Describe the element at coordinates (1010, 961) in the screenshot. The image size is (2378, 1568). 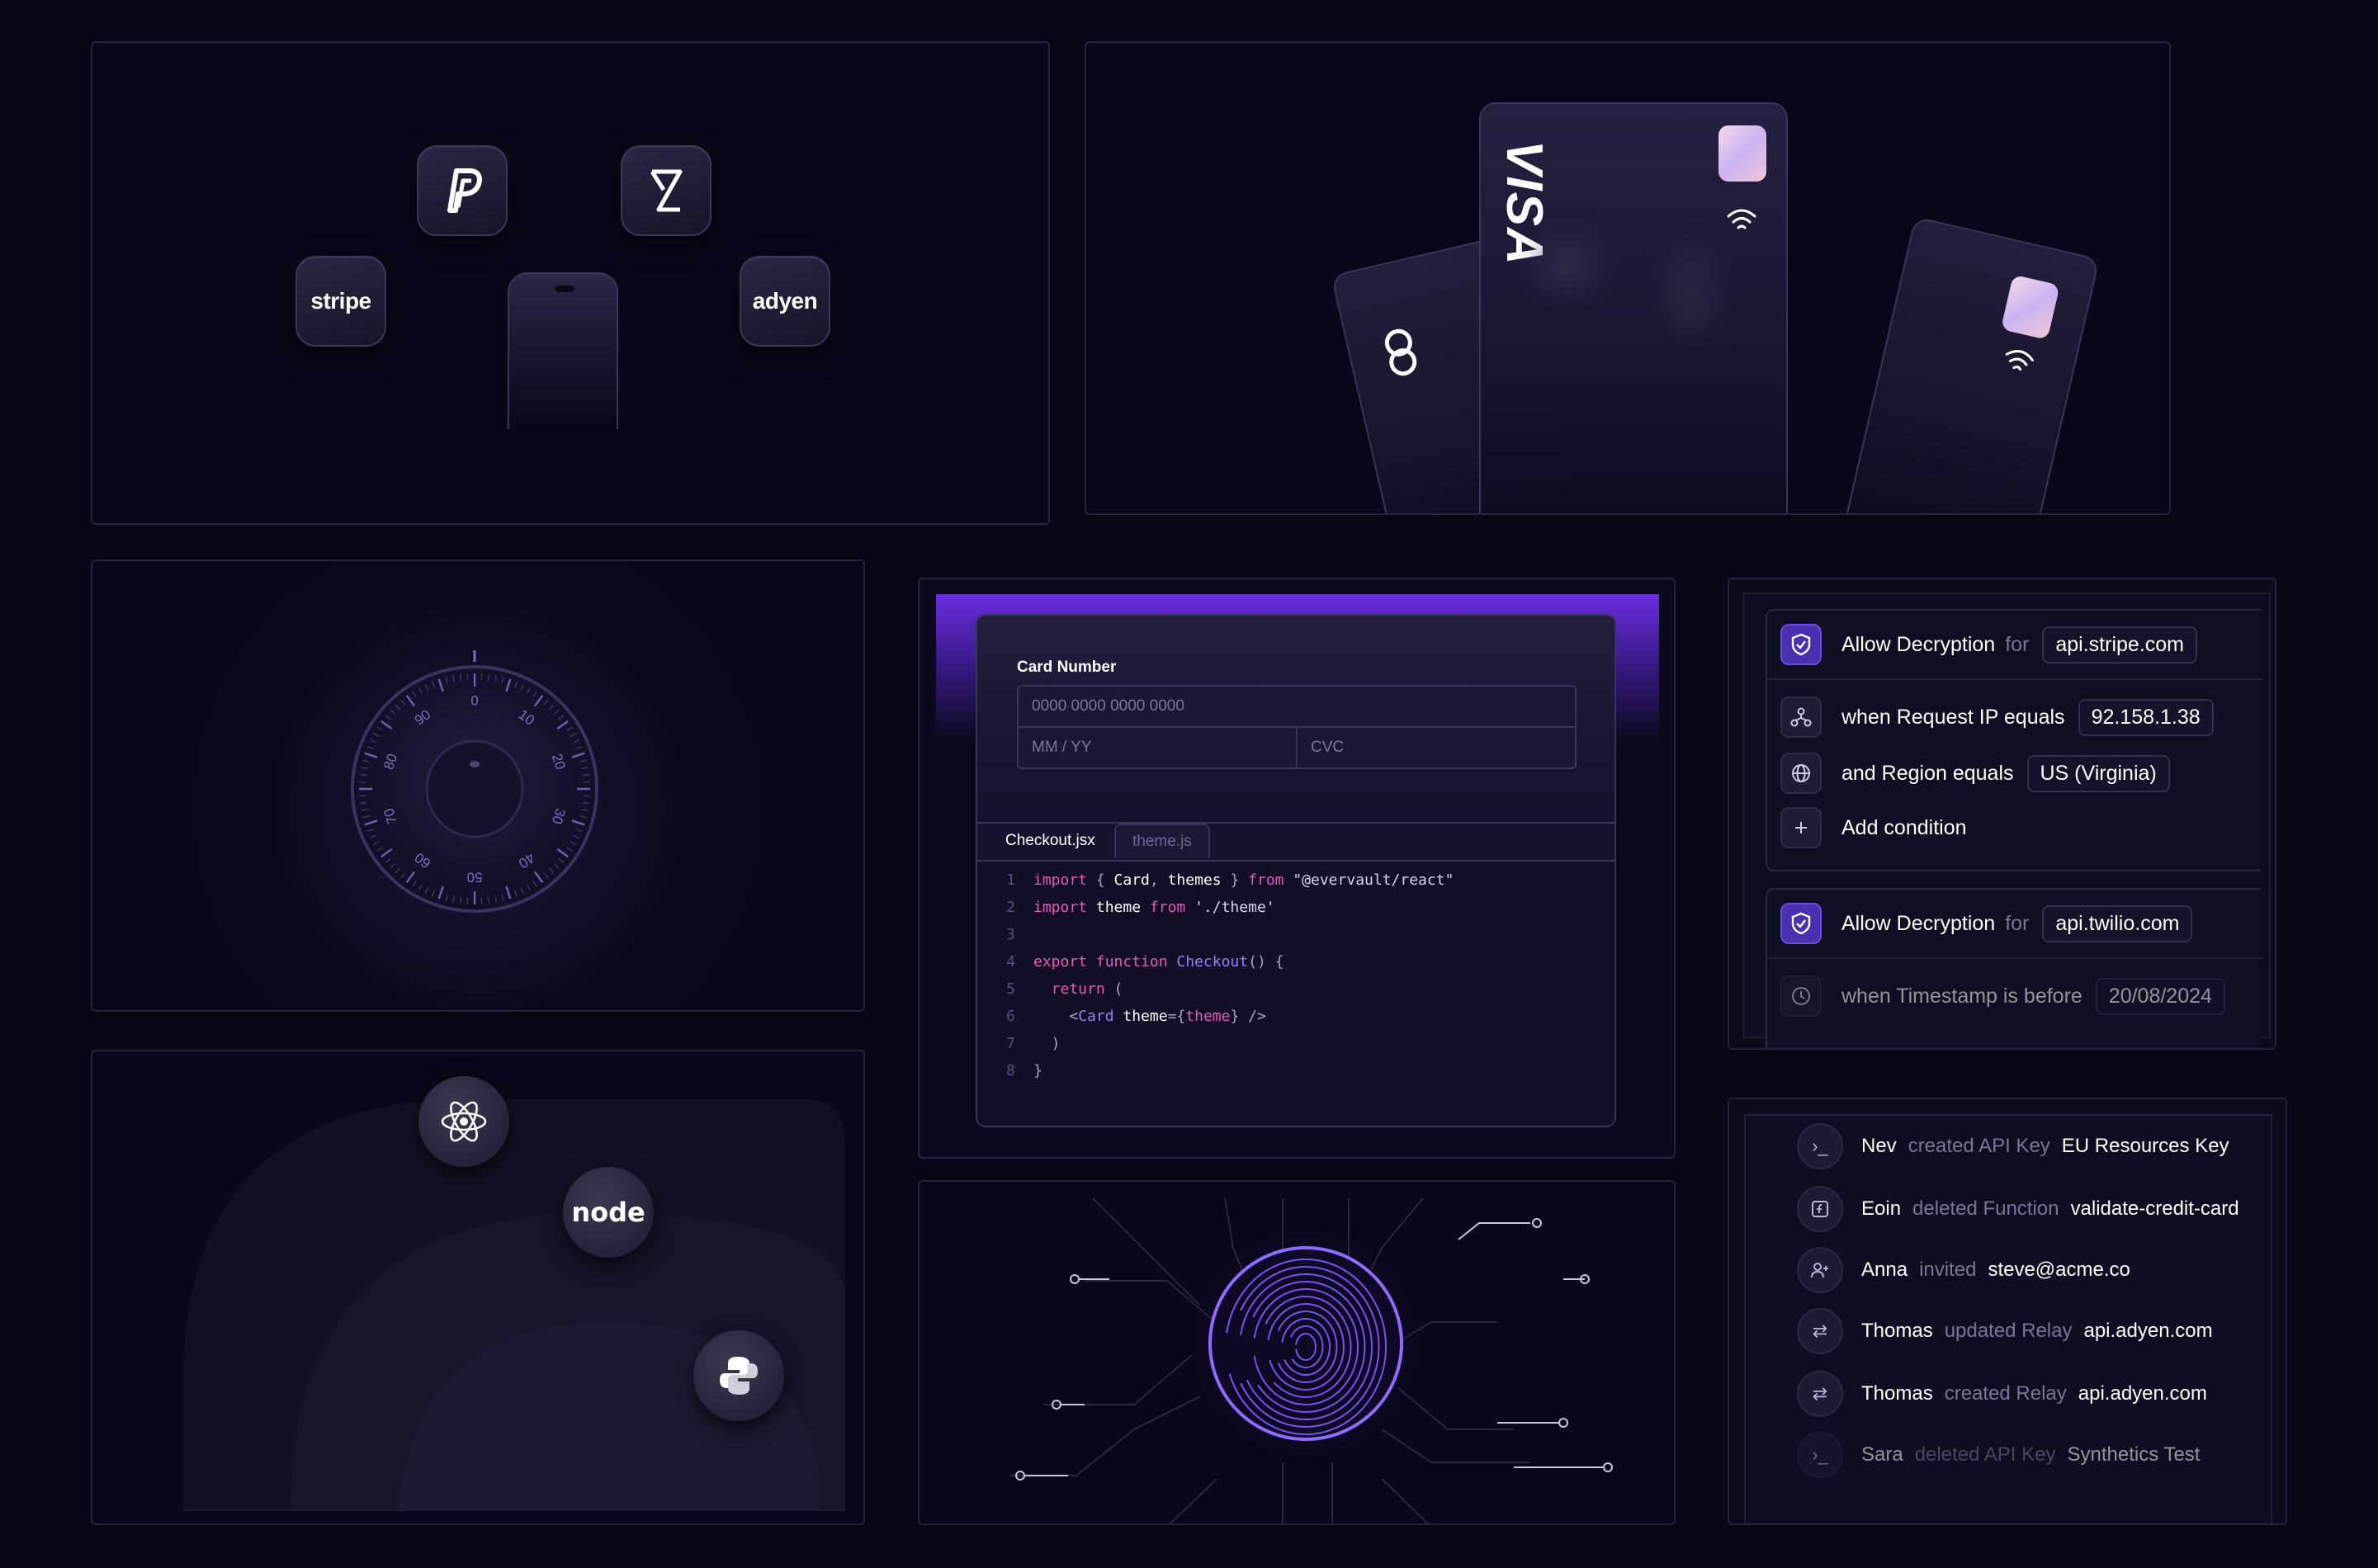
I see `line-number: 4` at that location.